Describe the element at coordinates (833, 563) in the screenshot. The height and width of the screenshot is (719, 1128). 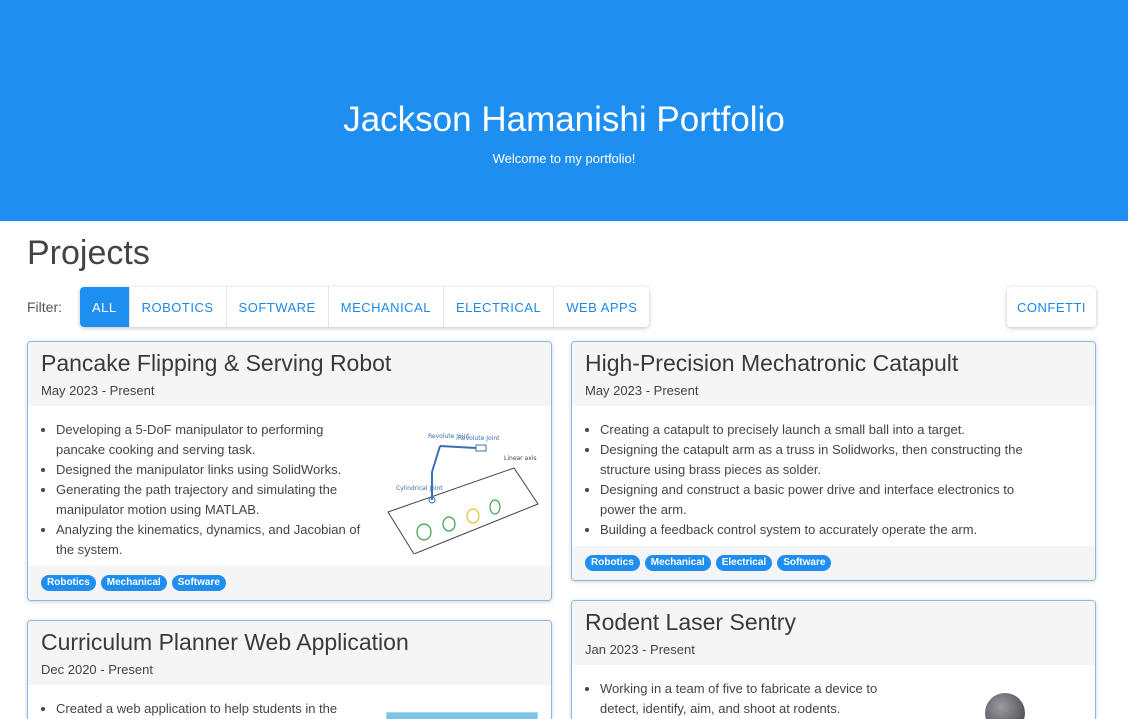
I see `card-tags: Robotics Mechanical Electrical Software` at that location.